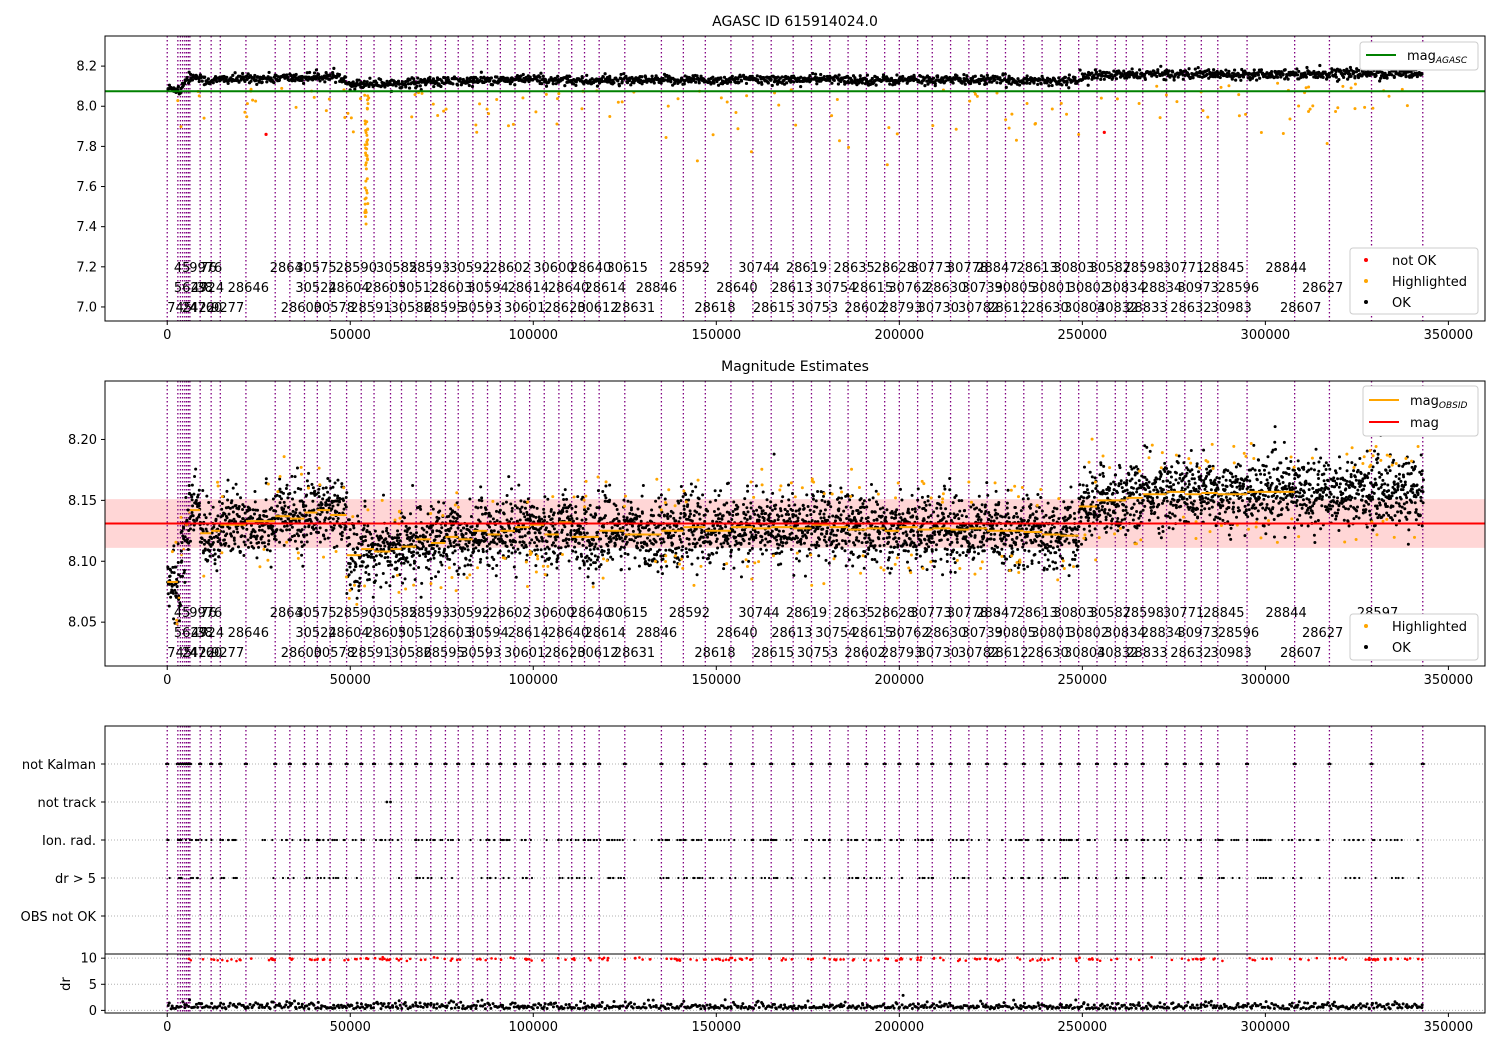  What do you see at coordinates (524, 308) in the screenshot?
I see `obsid-label: 30601` at bounding box center [524, 308].